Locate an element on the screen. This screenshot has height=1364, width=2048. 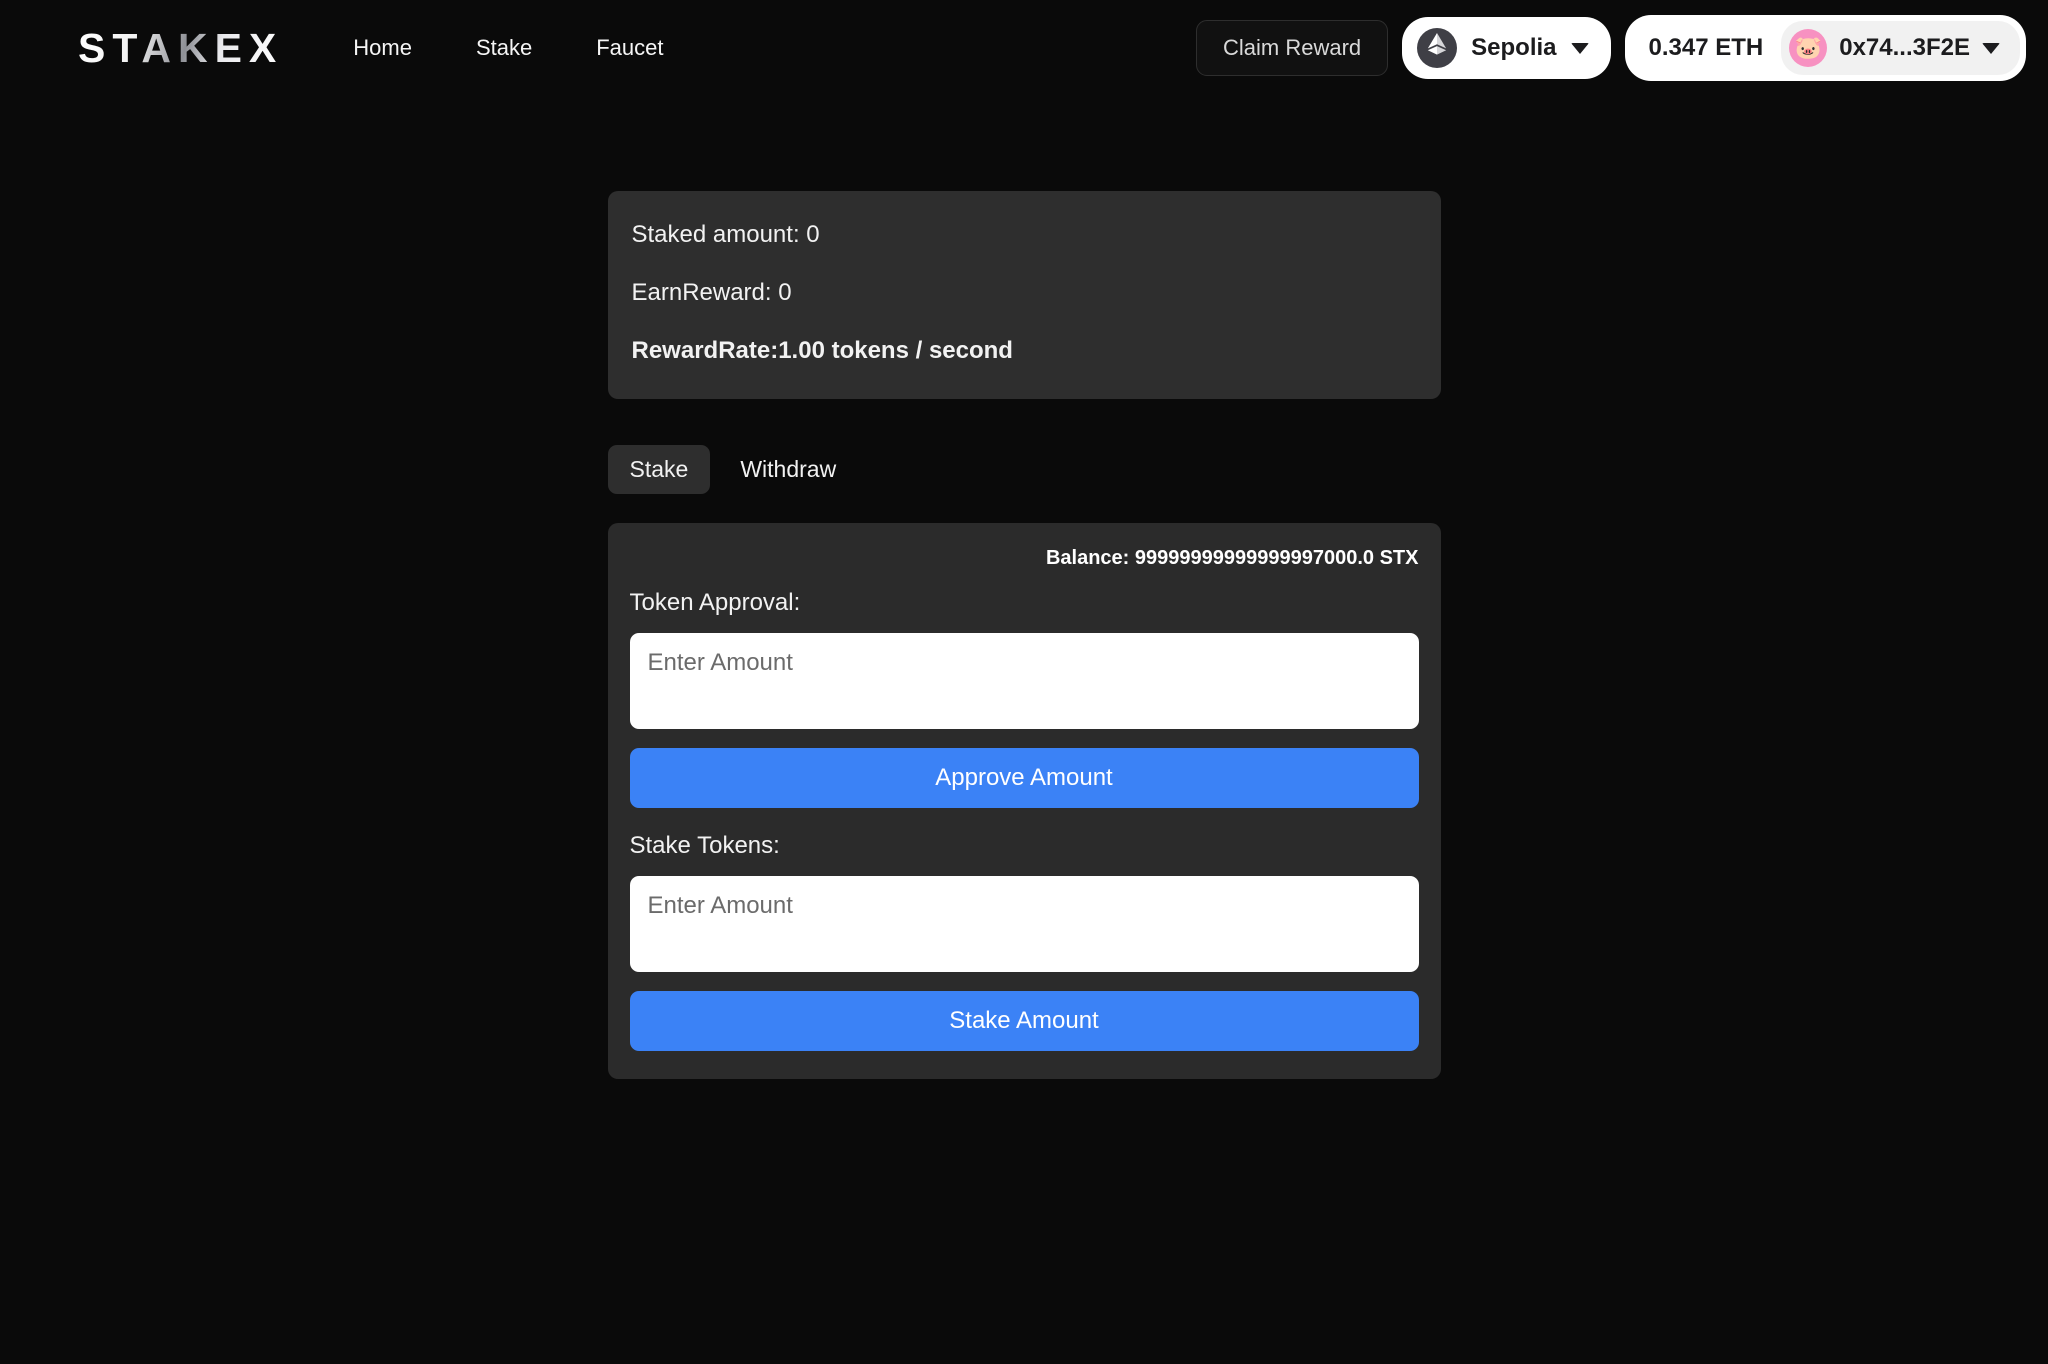
network-name: Sepolia is located at coordinates (1514, 47).